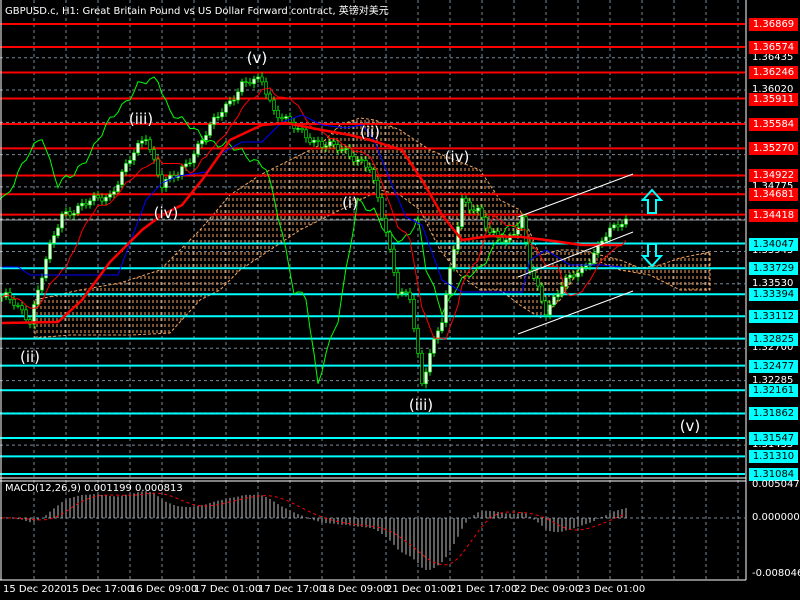 The image size is (800, 600). Describe the element at coordinates (773, 295) in the screenshot. I see `support-price-label: 1.33394` at that location.